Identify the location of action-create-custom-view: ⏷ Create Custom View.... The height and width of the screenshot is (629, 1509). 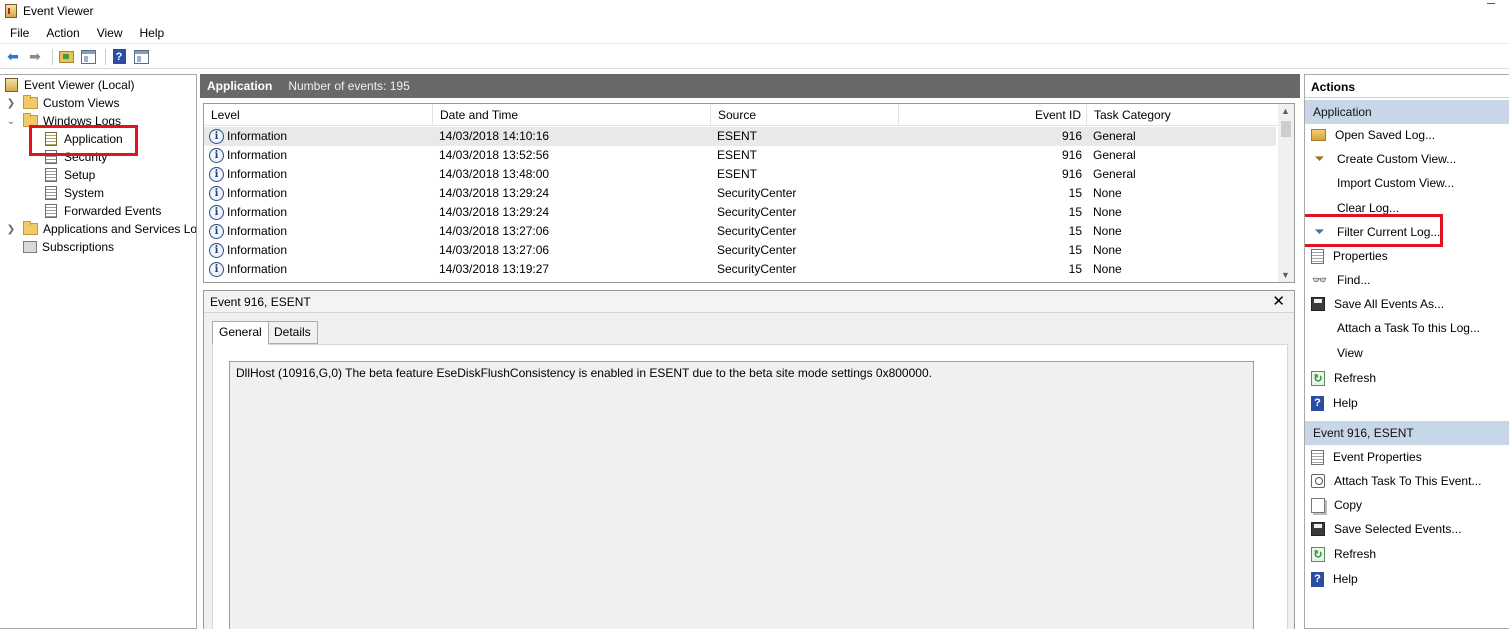
(1407, 159).